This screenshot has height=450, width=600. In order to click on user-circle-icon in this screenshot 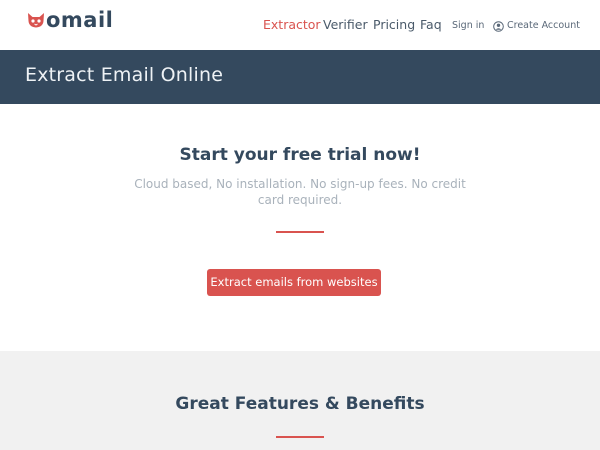, I will do `click(498, 26)`.